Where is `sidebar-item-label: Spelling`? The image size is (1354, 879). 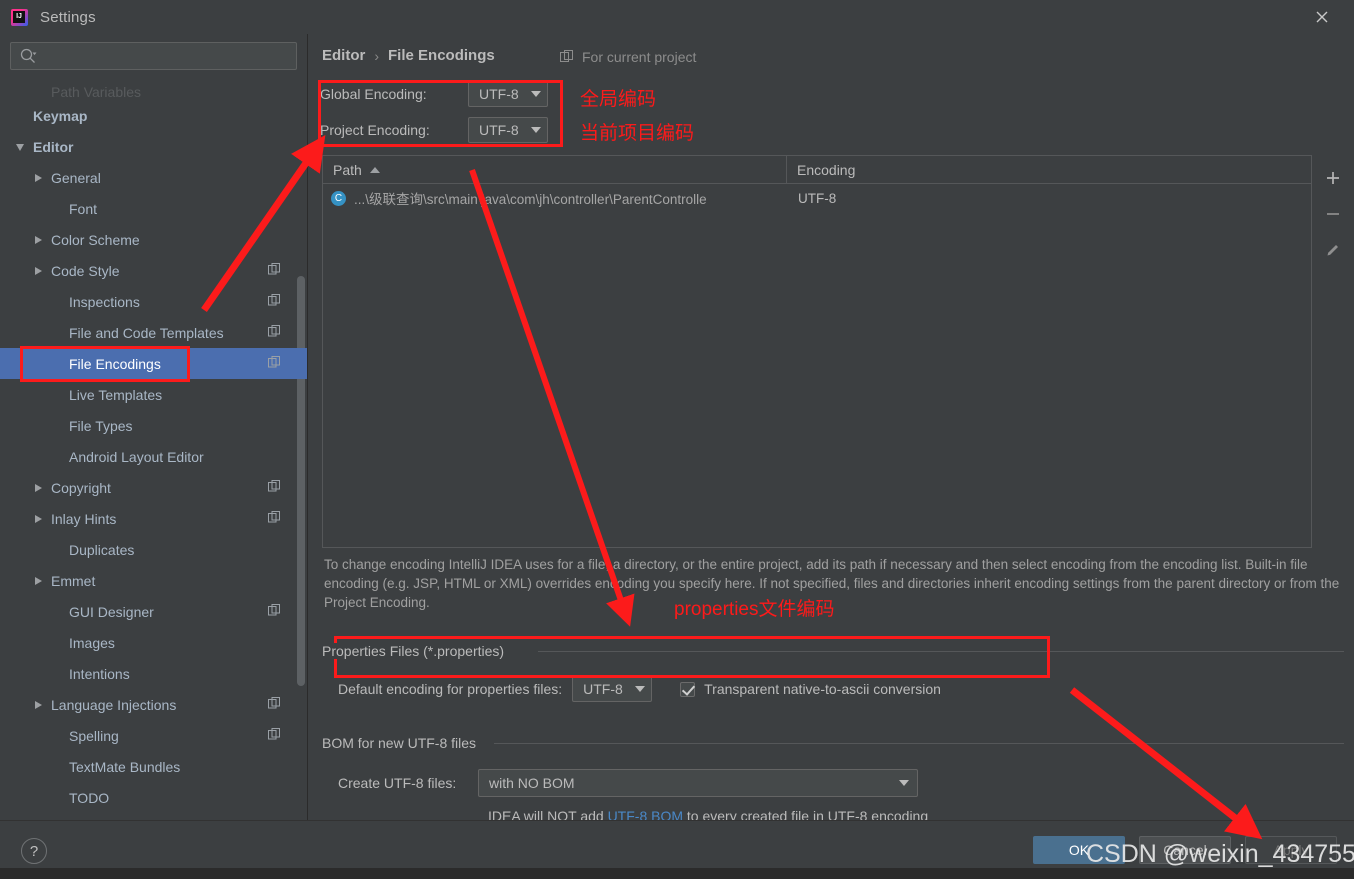 sidebar-item-label: Spelling is located at coordinates (94, 735).